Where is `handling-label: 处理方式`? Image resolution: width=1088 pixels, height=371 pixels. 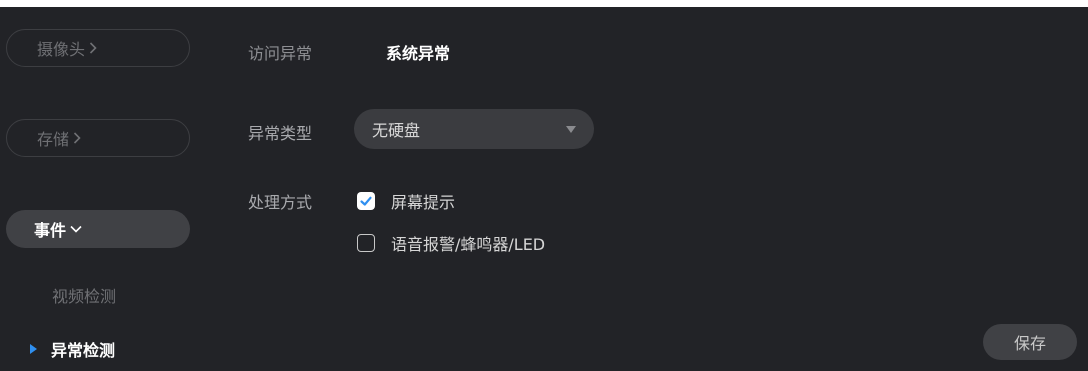 handling-label: 处理方式 is located at coordinates (280, 202).